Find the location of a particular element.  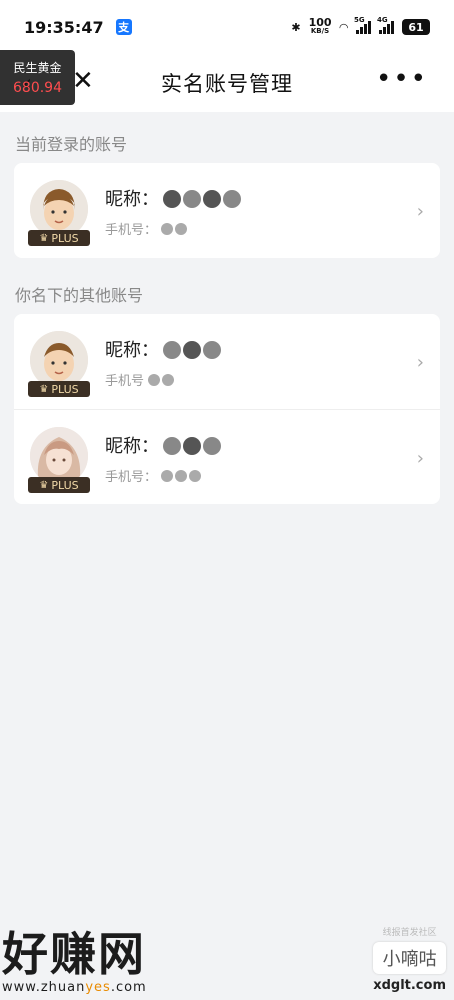

signal-4g-label: 4G is located at coordinates (382, 20).